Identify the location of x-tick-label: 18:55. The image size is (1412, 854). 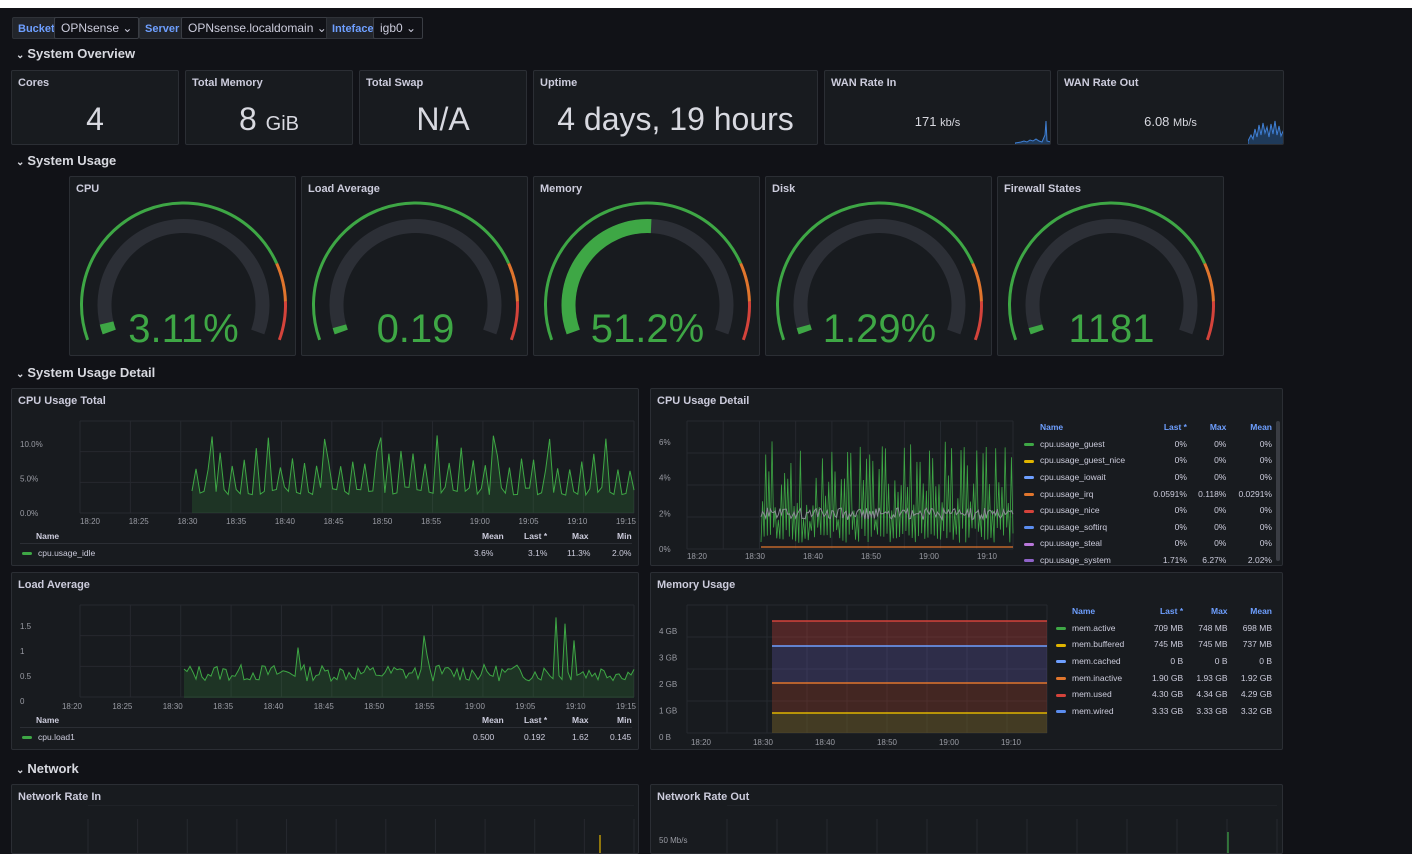
(431, 521).